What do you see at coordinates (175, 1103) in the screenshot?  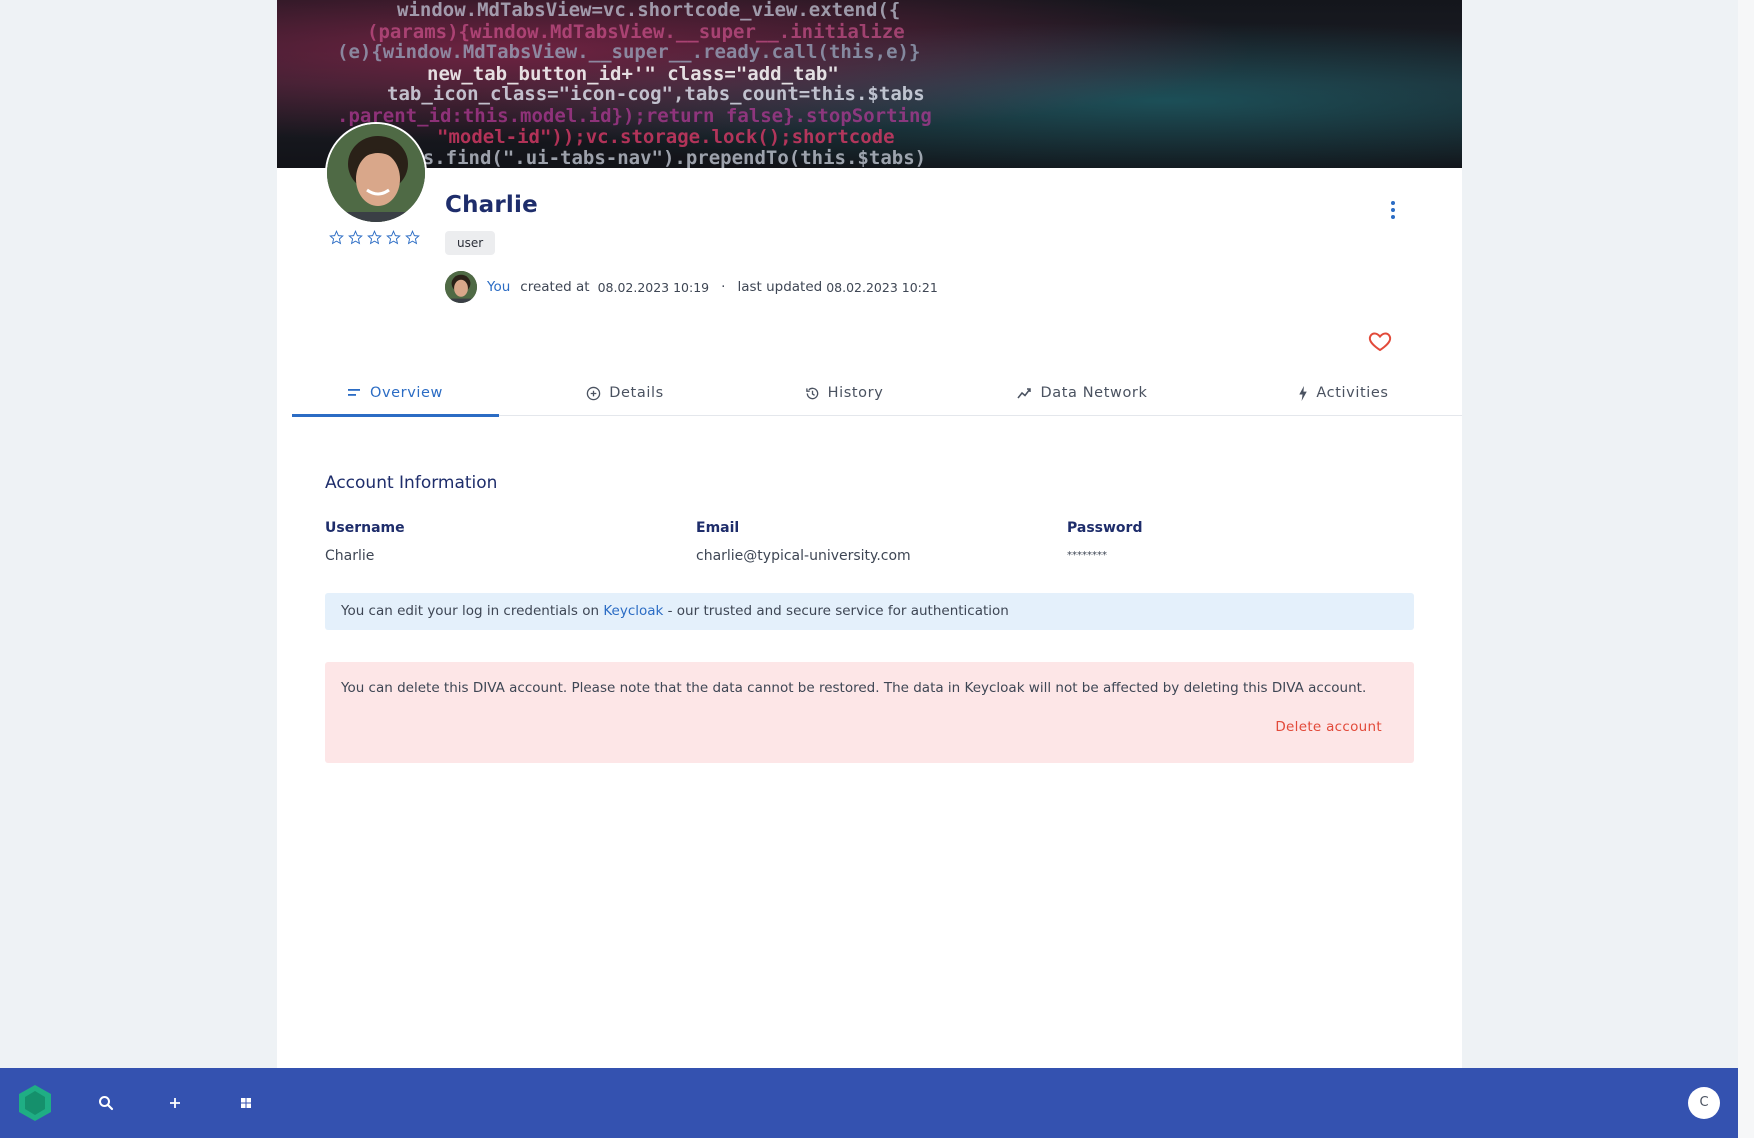 I see `plus-icon` at bounding box center [175, 1103].